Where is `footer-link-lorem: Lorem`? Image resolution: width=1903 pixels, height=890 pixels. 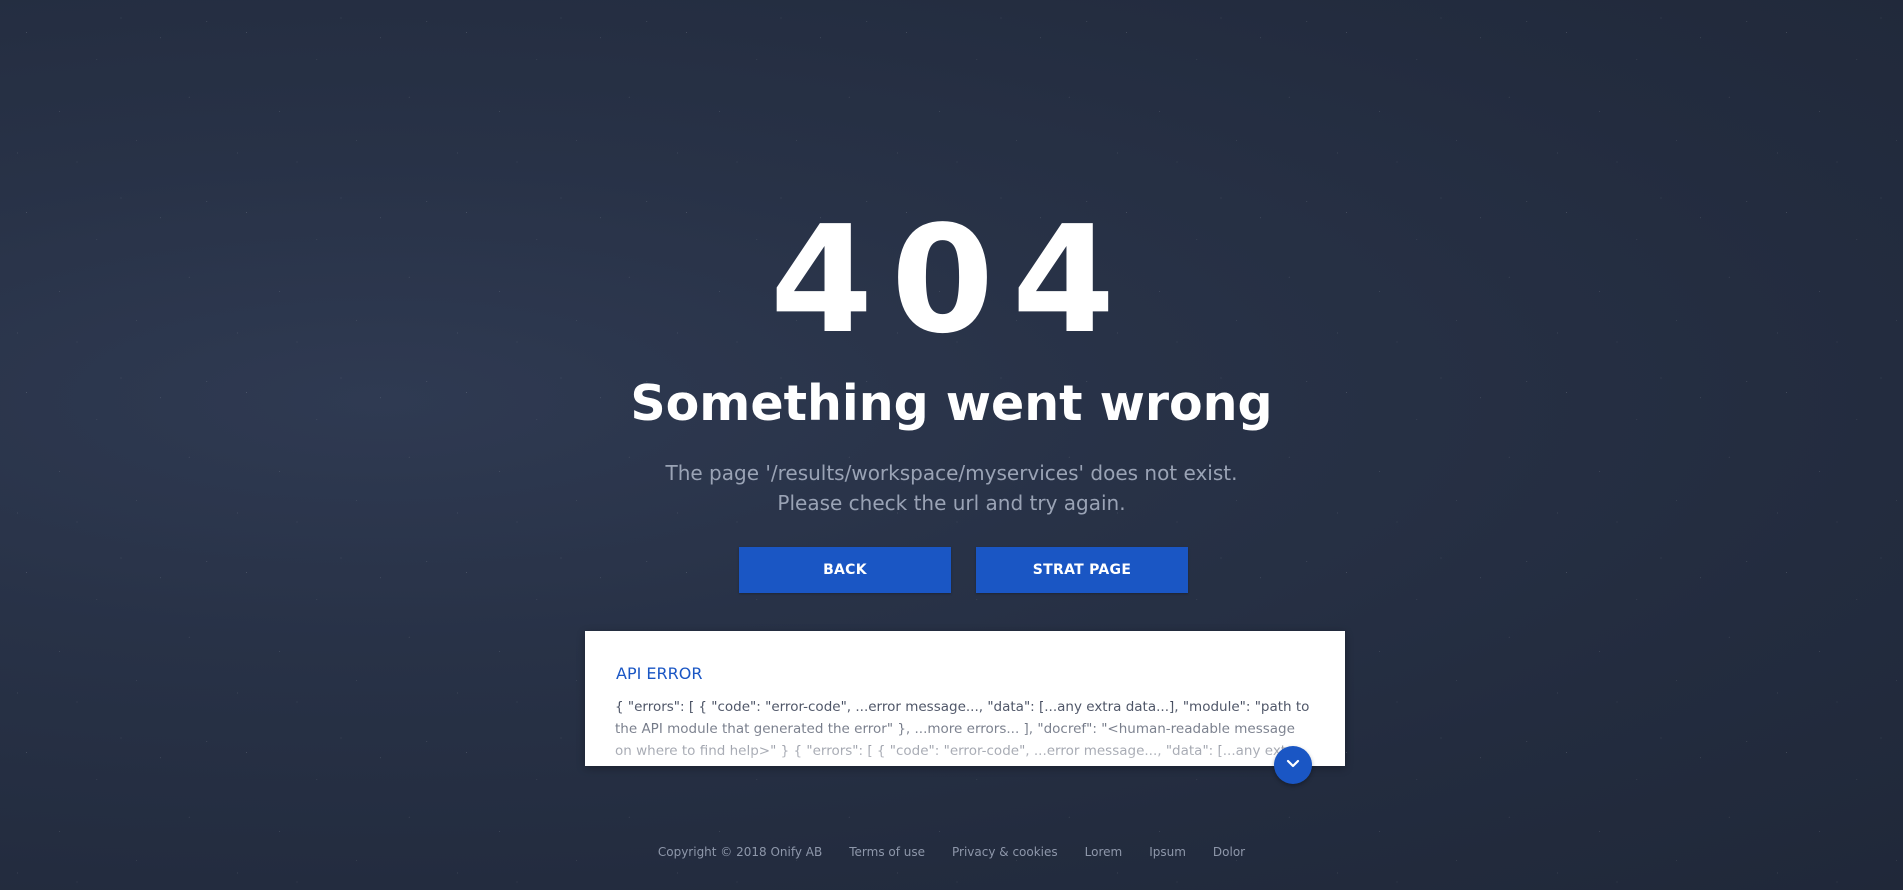
footer-link-lorem: Lorem is located at coordinates (1104, 852).